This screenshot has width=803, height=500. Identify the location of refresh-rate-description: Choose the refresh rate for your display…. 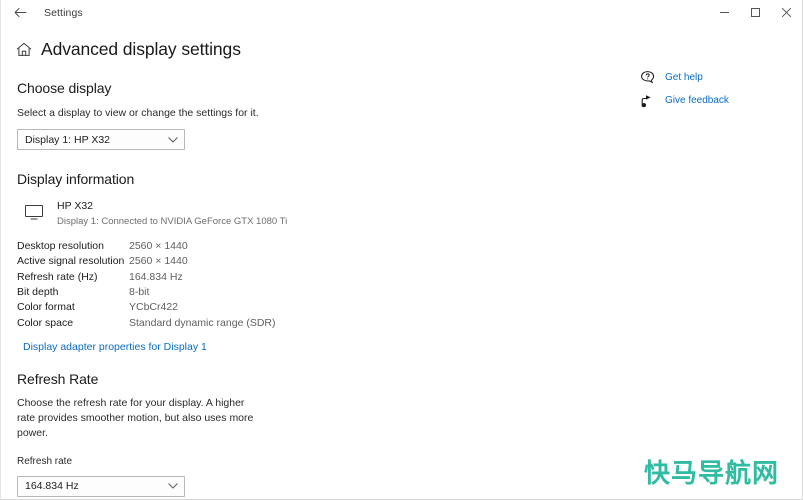
(135, 417).